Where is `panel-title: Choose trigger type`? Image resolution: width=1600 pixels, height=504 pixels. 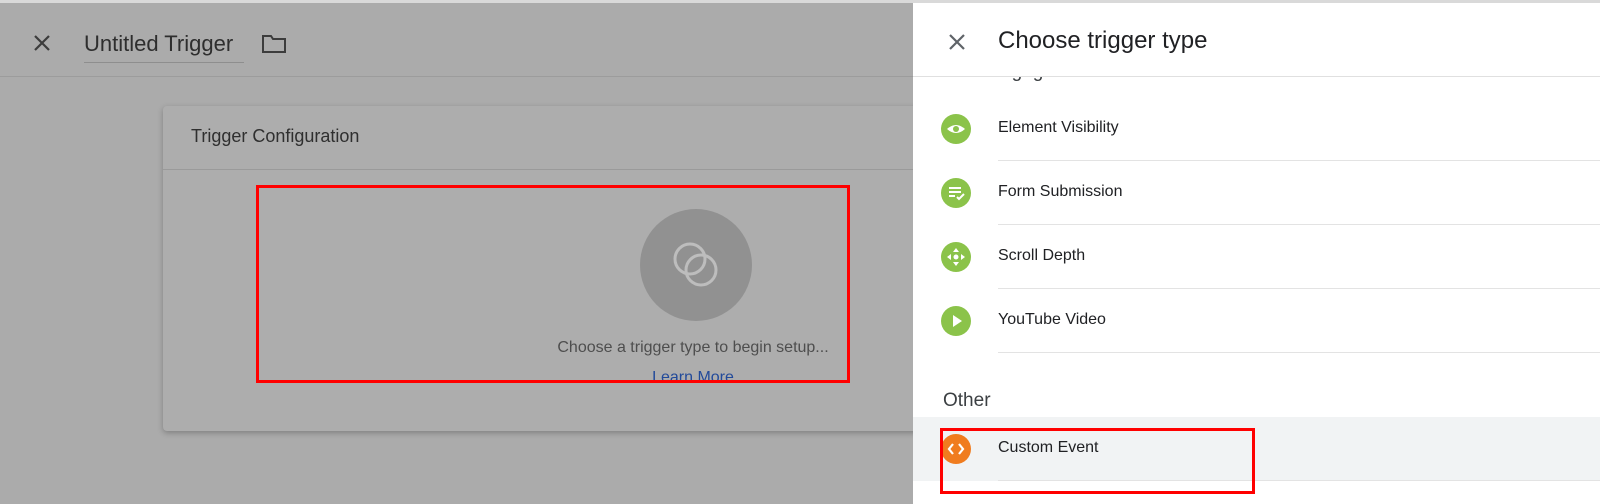 panel-title: Choose trigger type is located at coordinates (1103, 40).